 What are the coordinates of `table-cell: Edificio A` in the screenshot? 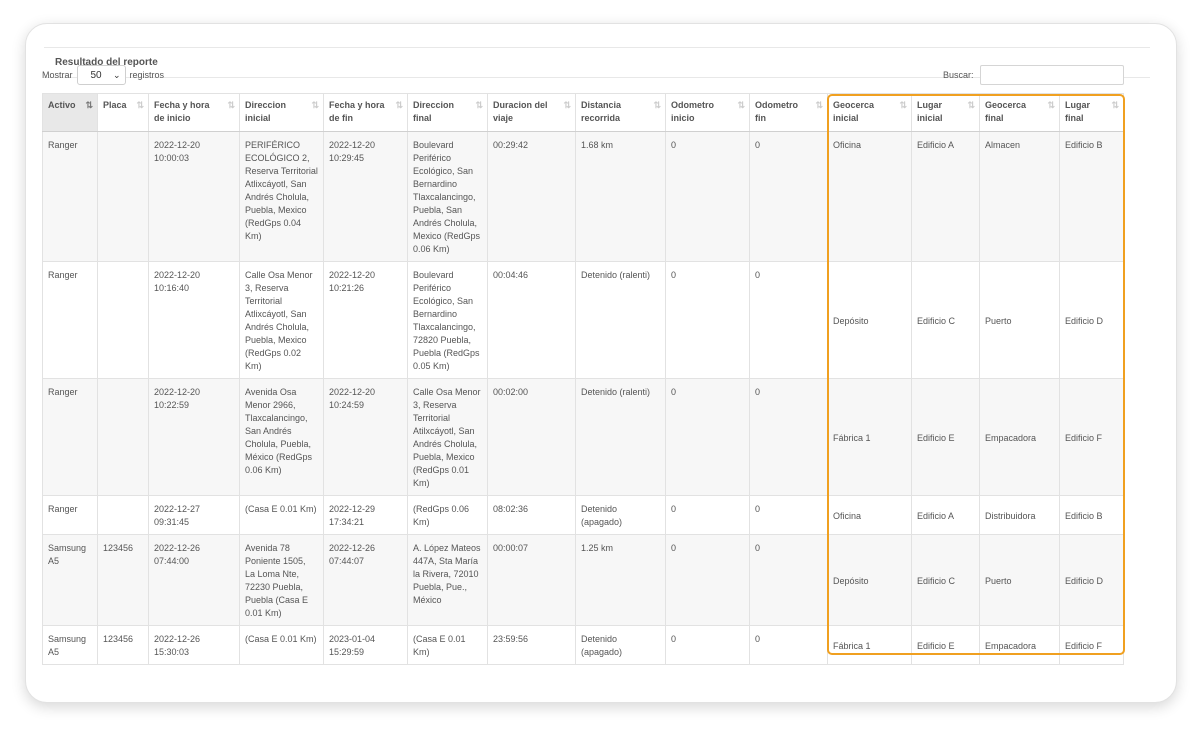 It's located at (945, 515).